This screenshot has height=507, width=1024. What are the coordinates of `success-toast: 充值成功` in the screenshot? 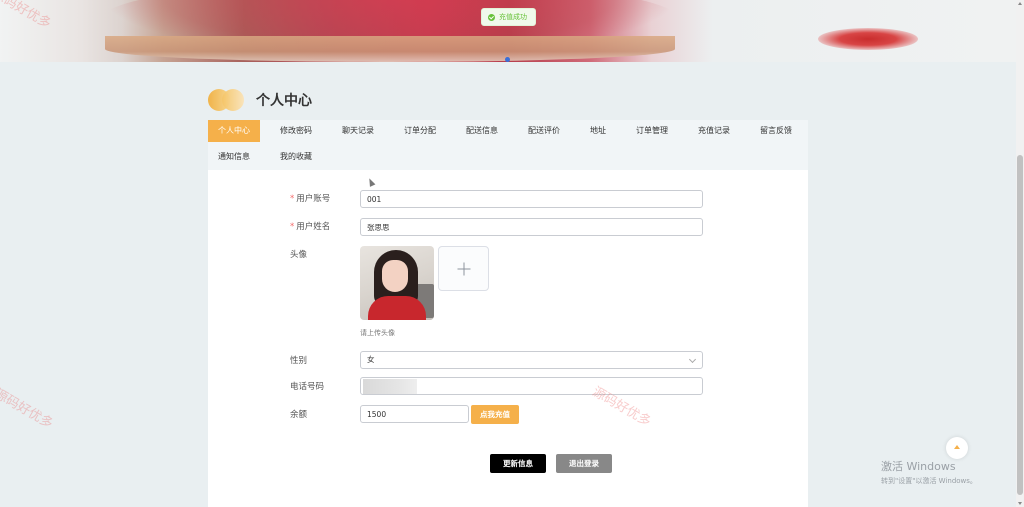 It's located at (508, 17).